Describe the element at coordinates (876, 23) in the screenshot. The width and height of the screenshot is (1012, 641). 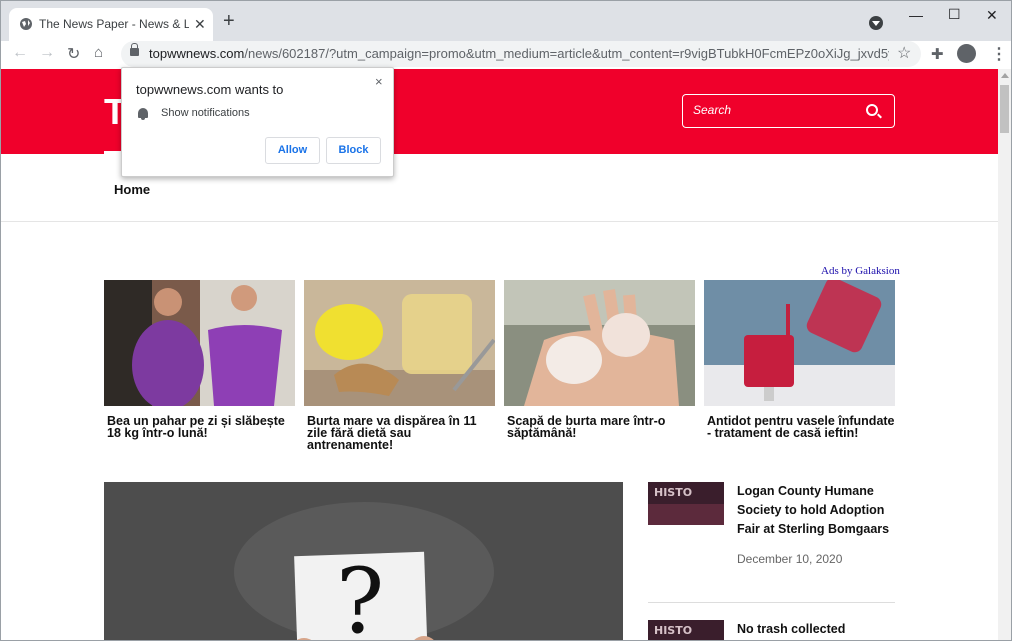
I see `download-indicator-icon` at that location.